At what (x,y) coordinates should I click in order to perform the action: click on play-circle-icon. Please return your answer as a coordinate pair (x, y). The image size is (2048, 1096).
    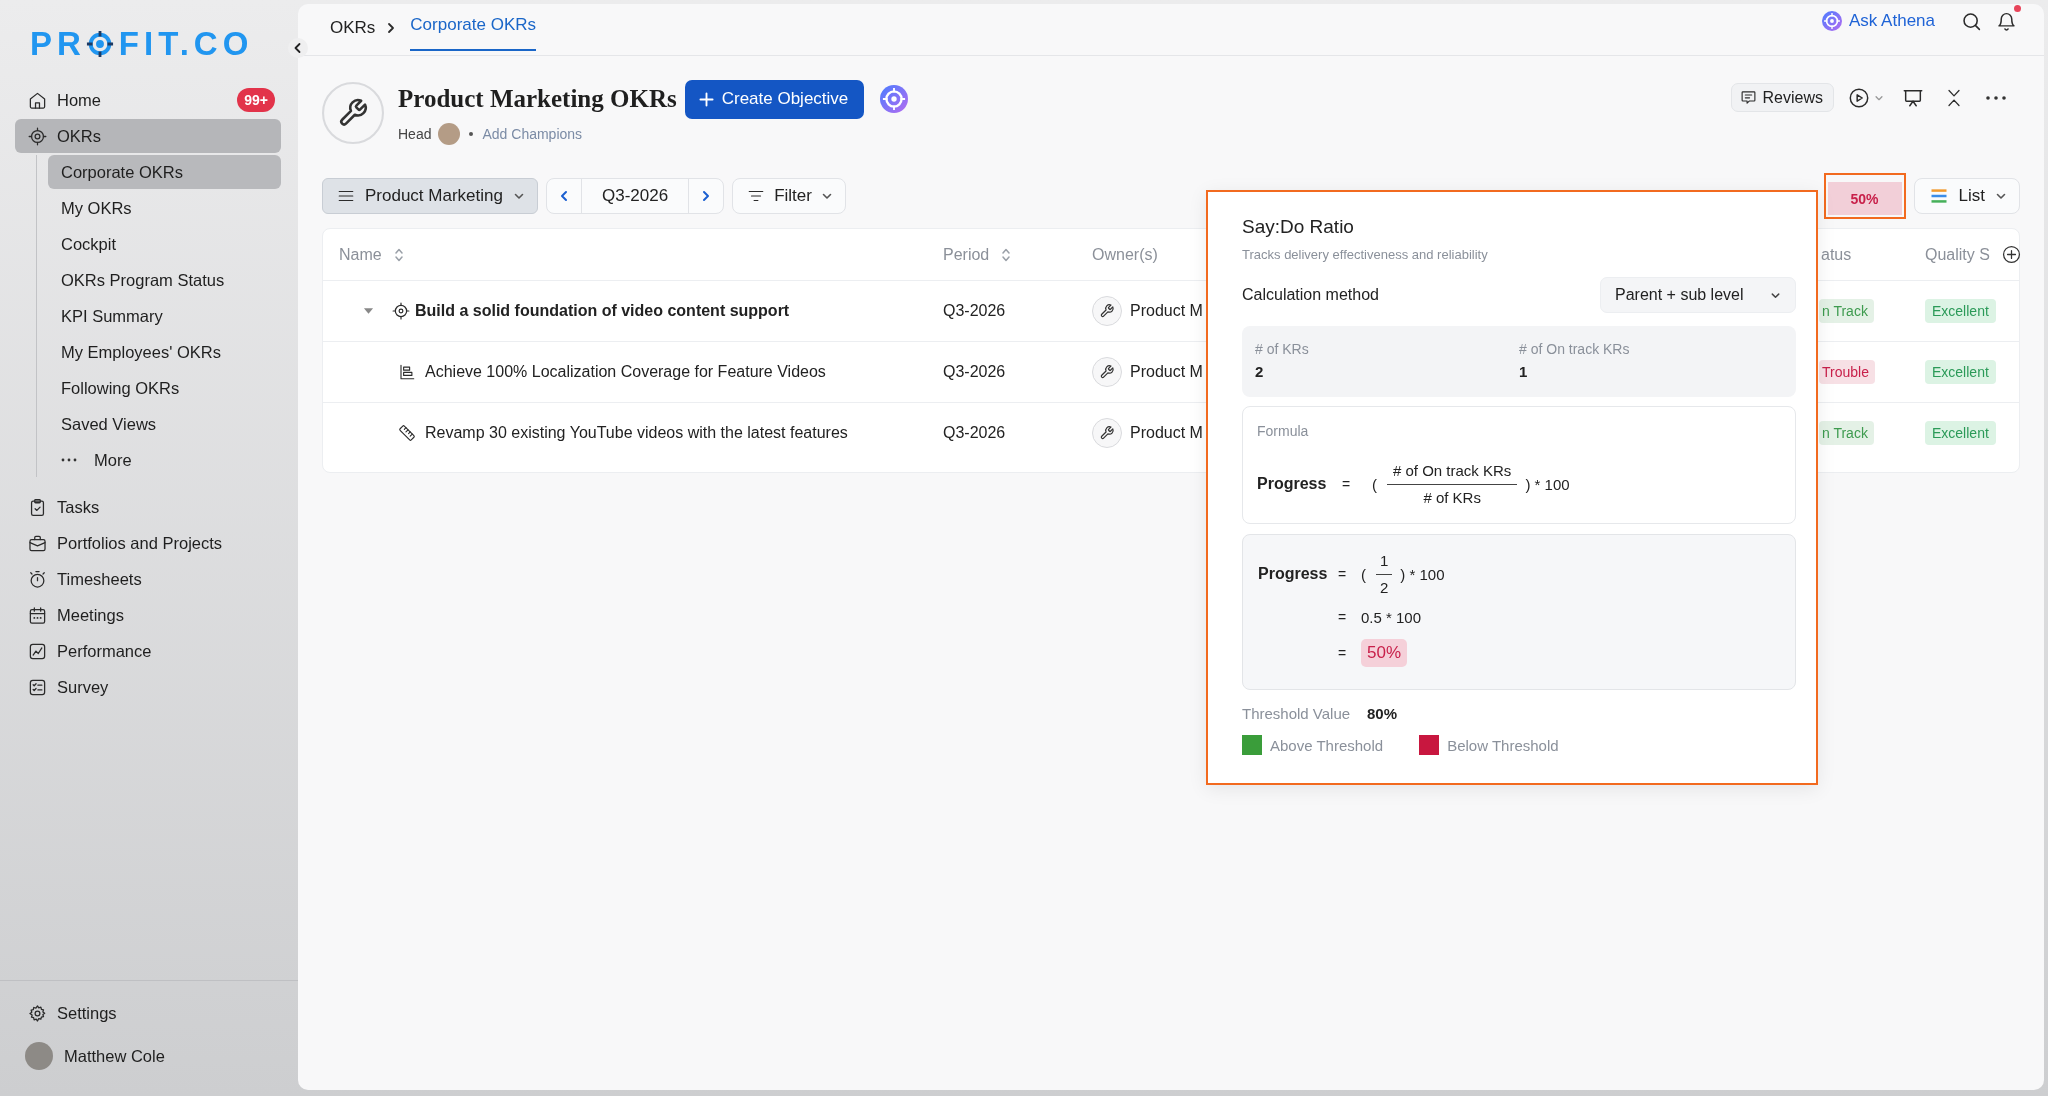
    Looking at the image, I should click on (1859, 97).